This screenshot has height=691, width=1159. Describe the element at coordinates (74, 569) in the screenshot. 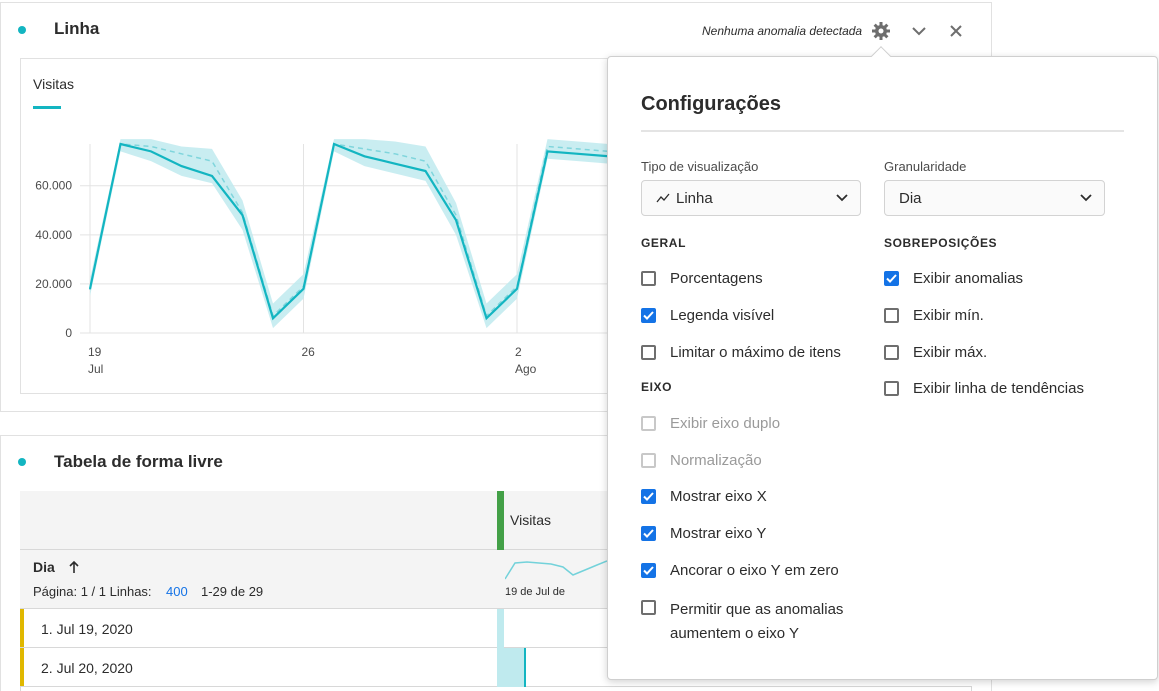

I see `arrow-up-icon` at that location.